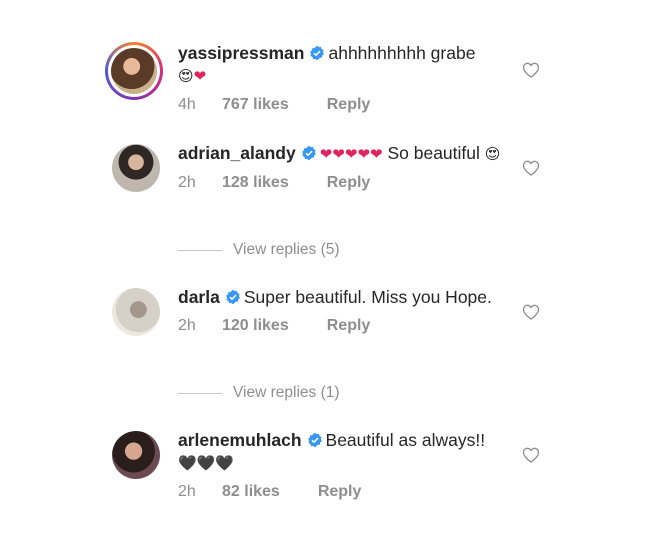 The image size is (660, 550). Describe the element at coordinates (255, 183) in the screenshot. I see `comment-likes: 128 likes` at that location.